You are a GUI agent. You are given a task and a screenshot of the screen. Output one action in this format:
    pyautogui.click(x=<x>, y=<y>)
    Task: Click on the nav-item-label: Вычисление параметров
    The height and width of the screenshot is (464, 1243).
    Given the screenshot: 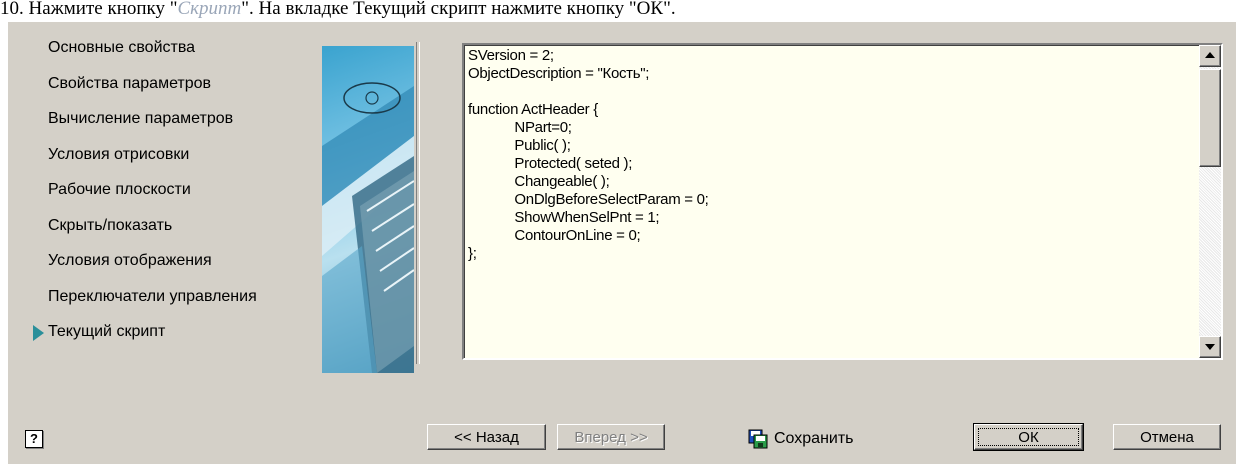 What is the action you would take?
    pyautogui.click(x=141, y=118)
    